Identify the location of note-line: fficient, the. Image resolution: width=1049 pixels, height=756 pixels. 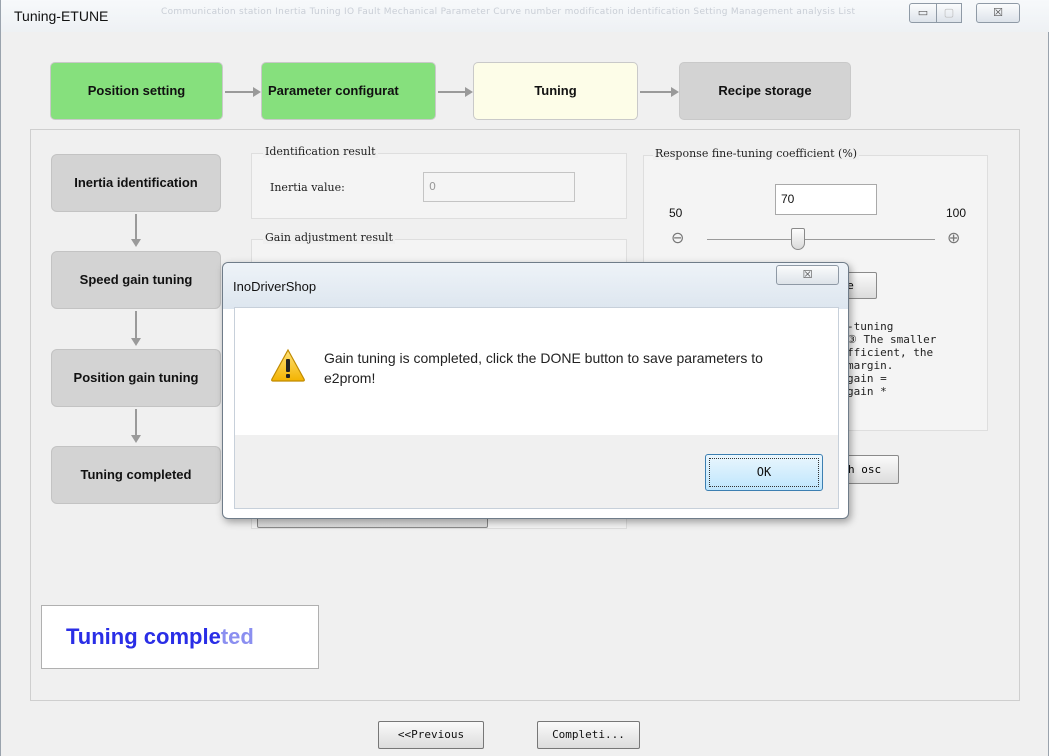
(890, 352).